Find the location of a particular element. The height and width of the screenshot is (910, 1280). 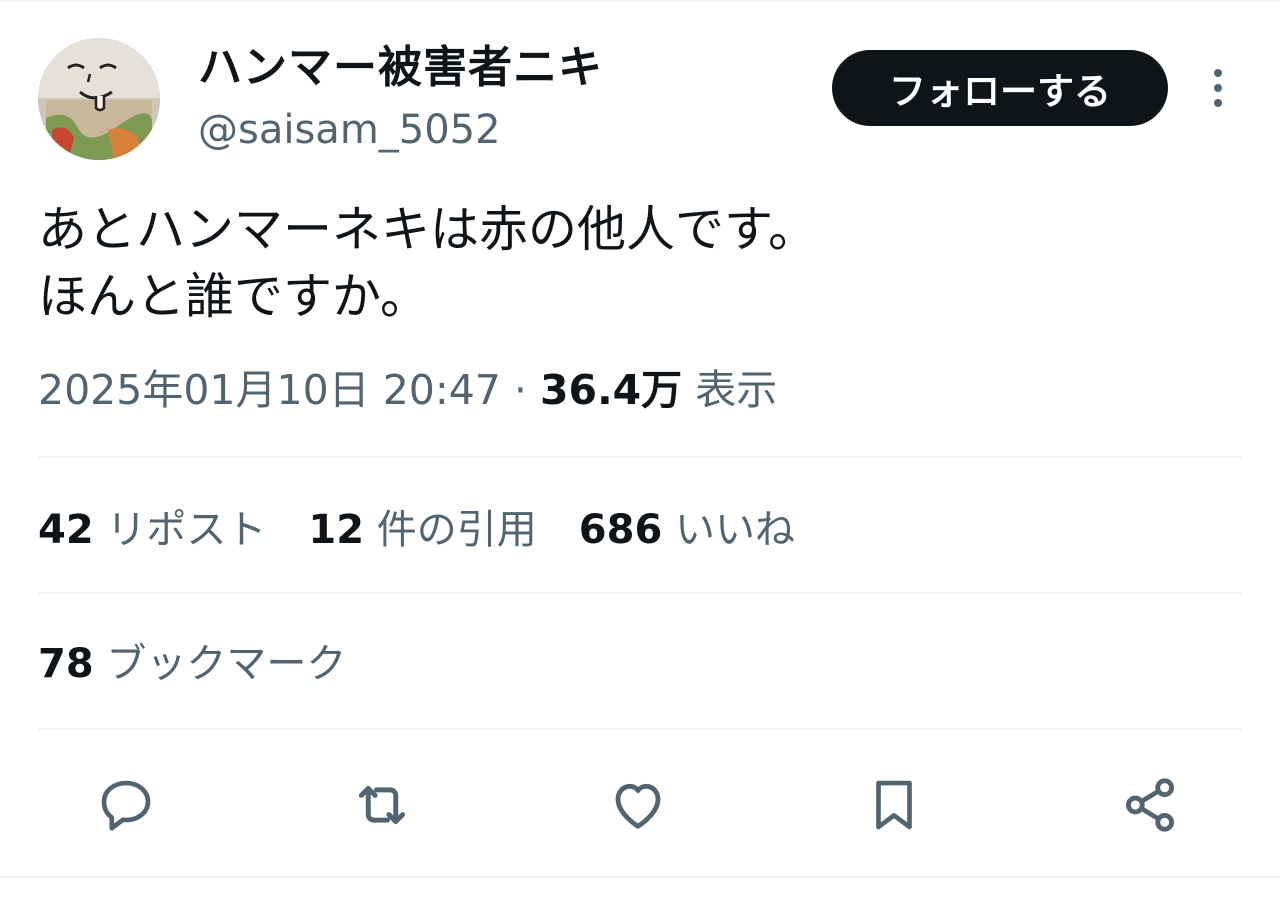

reply-icon is located at coordinates (126, 805).